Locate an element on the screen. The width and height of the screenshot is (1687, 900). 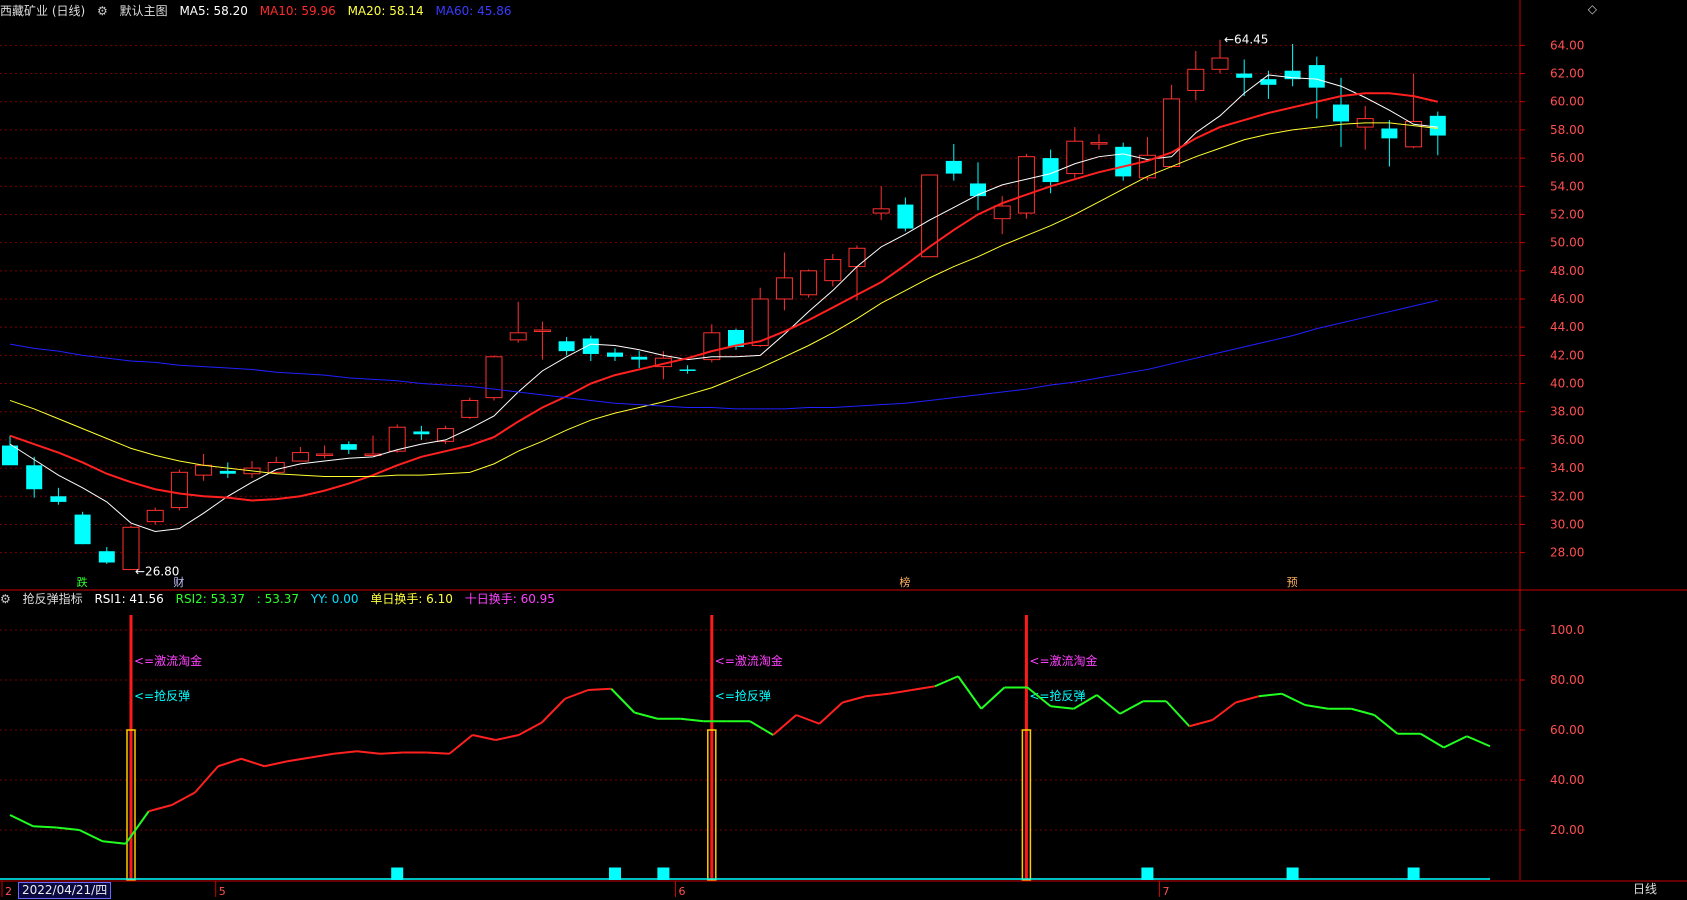
price-tick-label: 52.00 is located at coordinates (1567, 214).